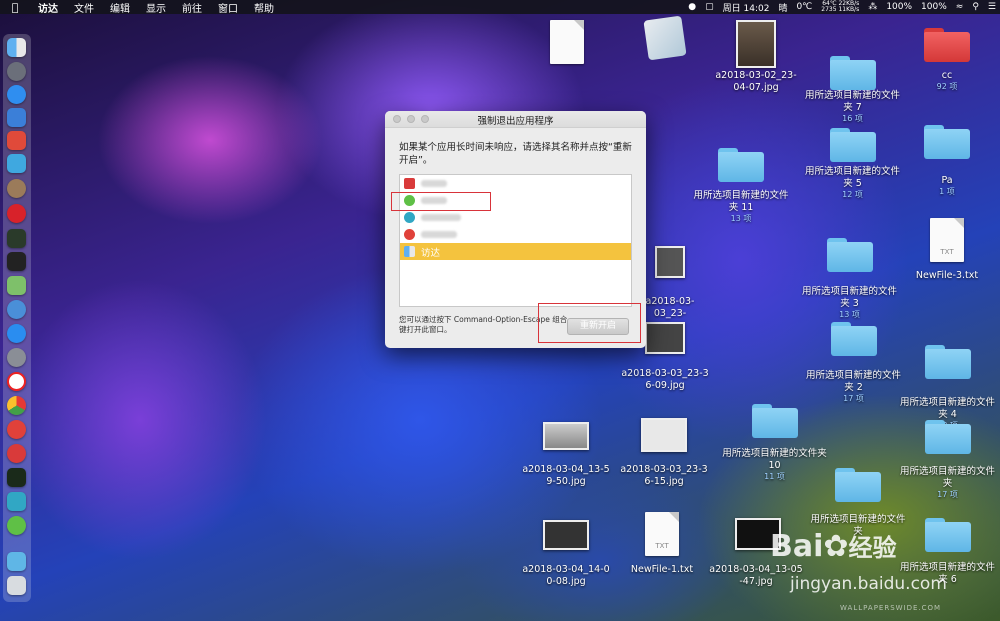 Image resolution: width=1000 pixels, height=621 pixels. I want to click on menu-window: 窗口, so click(228, 7).